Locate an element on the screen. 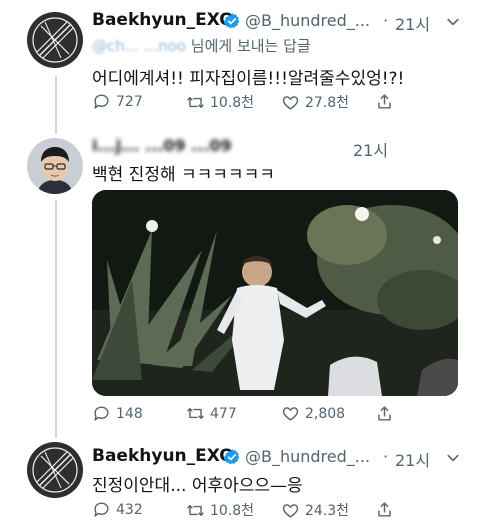 This screenshot has height=531, width=480. like-button: 2,808 is located at coordinates (313, 413).